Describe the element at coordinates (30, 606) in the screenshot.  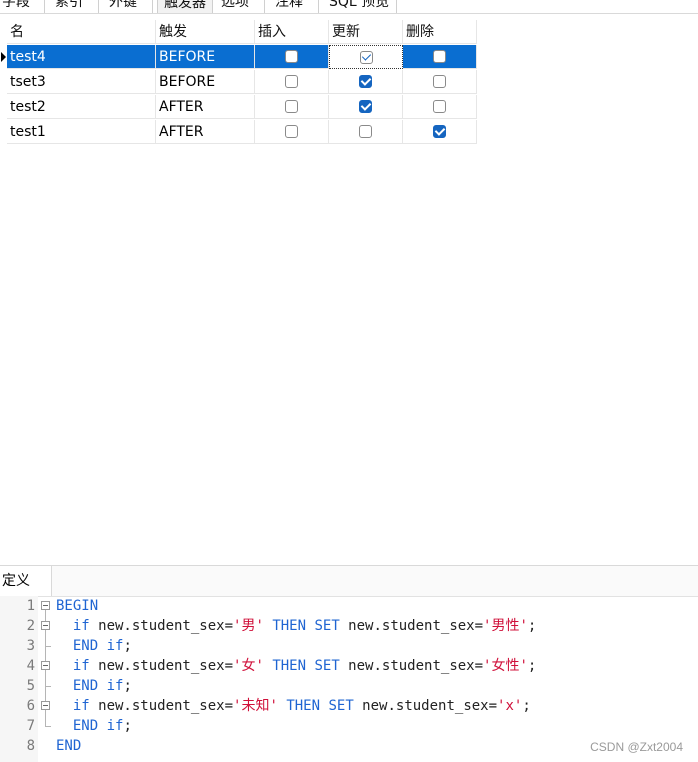
I see `line-number: 1` at that location.